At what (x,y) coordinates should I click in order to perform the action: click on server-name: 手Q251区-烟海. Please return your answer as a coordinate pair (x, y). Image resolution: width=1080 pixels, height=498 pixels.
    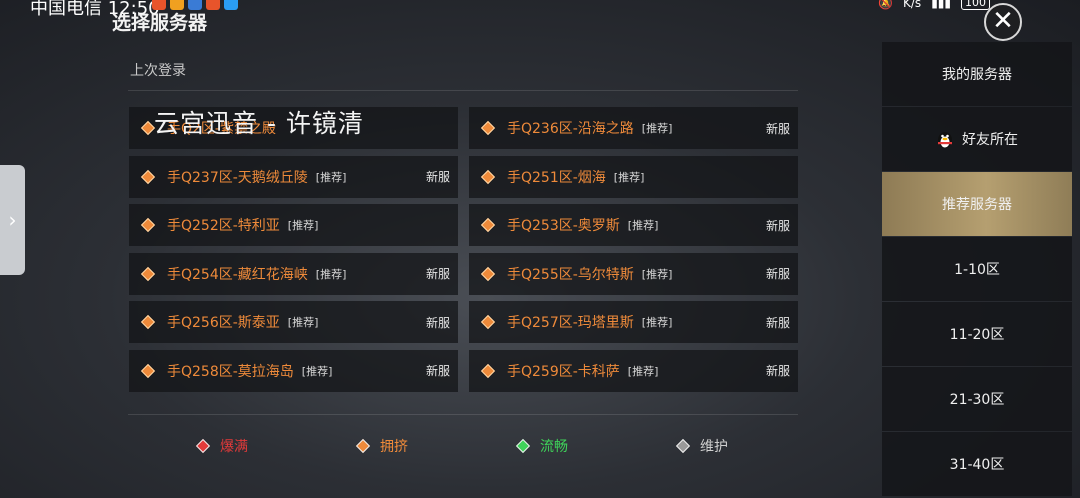
    Looking at the image, I should click on (556, 177).